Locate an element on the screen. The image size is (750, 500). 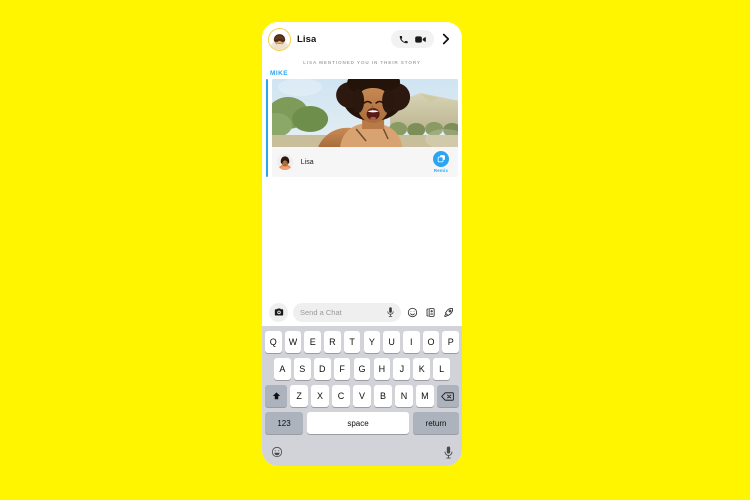
key-z: Z is located at coordinates (299, 396).